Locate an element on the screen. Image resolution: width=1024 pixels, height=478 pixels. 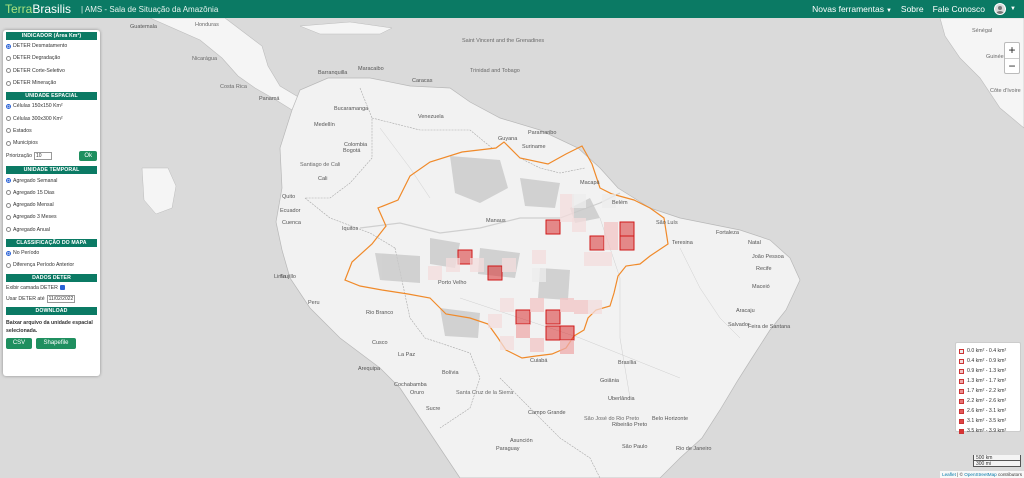
temporal-unit-option: Agregado Anual is located at coordinates (51, 230).